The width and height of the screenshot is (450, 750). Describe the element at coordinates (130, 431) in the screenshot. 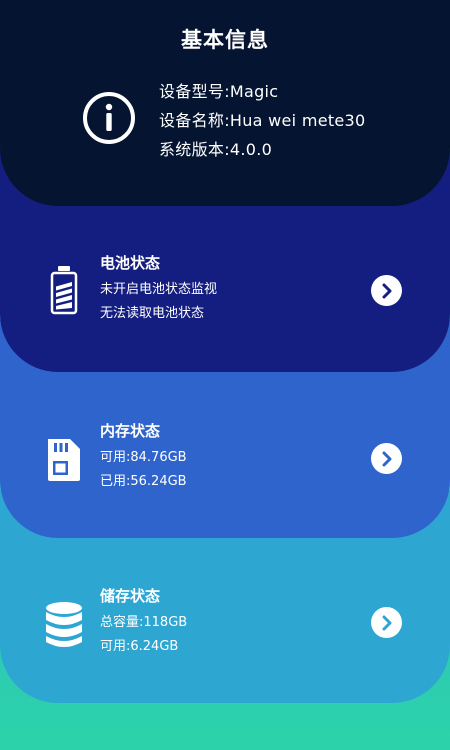

I see `memory-status-title: 内存状态` at that location.